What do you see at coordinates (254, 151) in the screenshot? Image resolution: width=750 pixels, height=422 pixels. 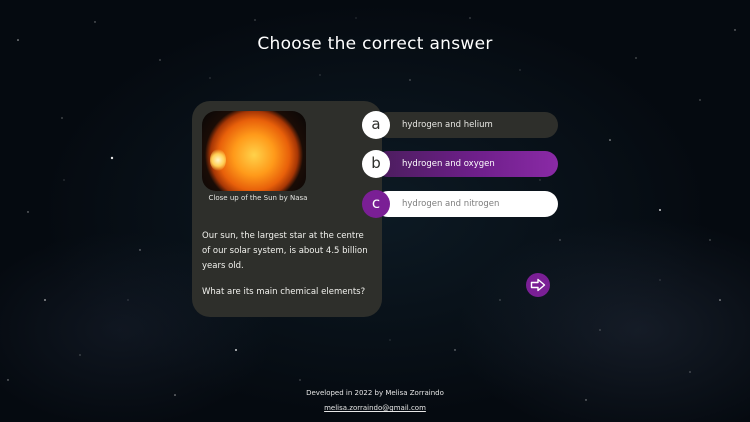 I see `sun-image` at bounding box center [254, 151].